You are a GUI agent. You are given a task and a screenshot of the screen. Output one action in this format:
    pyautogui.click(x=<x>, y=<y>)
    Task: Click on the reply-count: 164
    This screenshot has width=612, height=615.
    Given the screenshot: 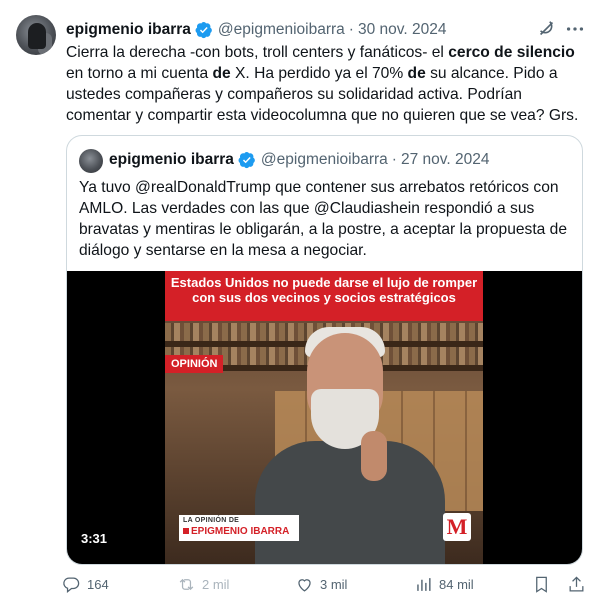 What is the action you would take?
    pyautogui.click(x=98, y=584)
    